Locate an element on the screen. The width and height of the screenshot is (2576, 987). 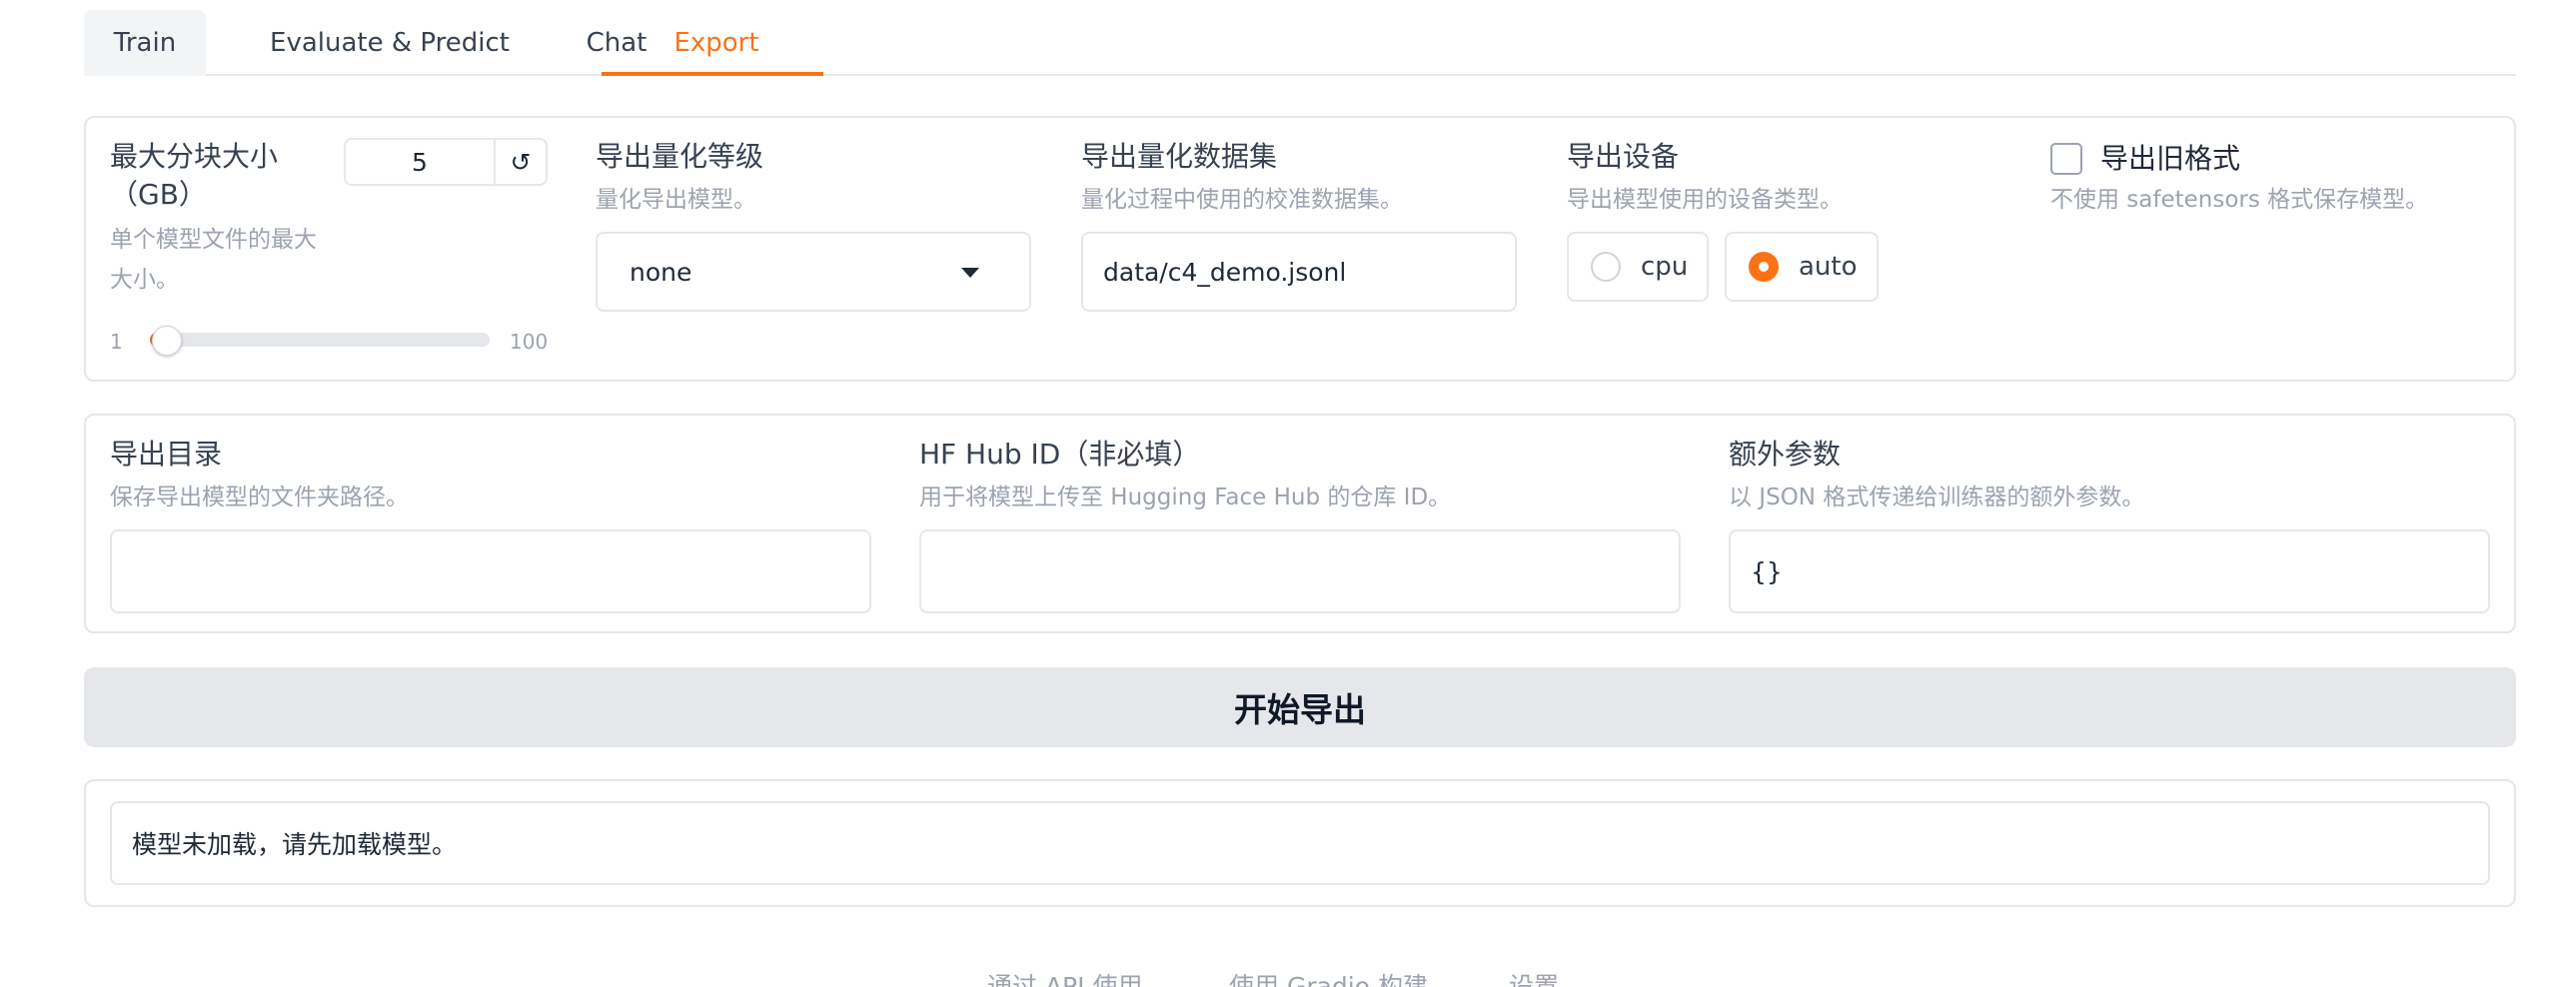
slider-max-label: 100 is located at coordinates (529, 342).